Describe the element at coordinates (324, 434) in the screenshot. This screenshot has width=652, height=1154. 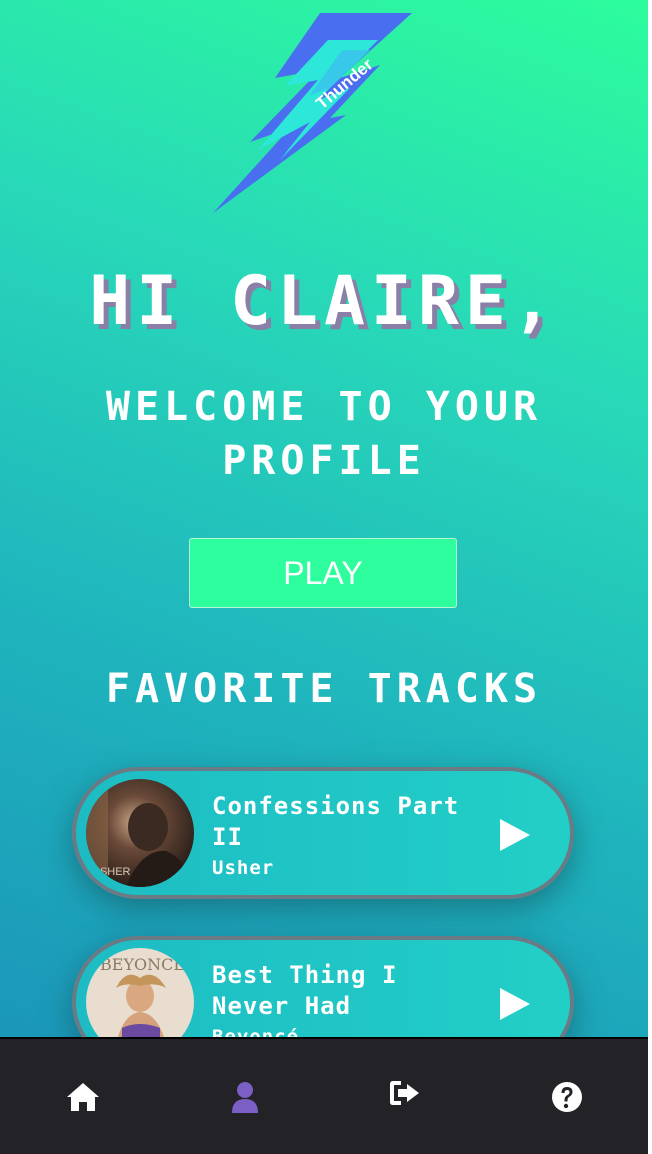
I see `welcome-subheading: WELCOME TO YOUR PROFILE` at that location.